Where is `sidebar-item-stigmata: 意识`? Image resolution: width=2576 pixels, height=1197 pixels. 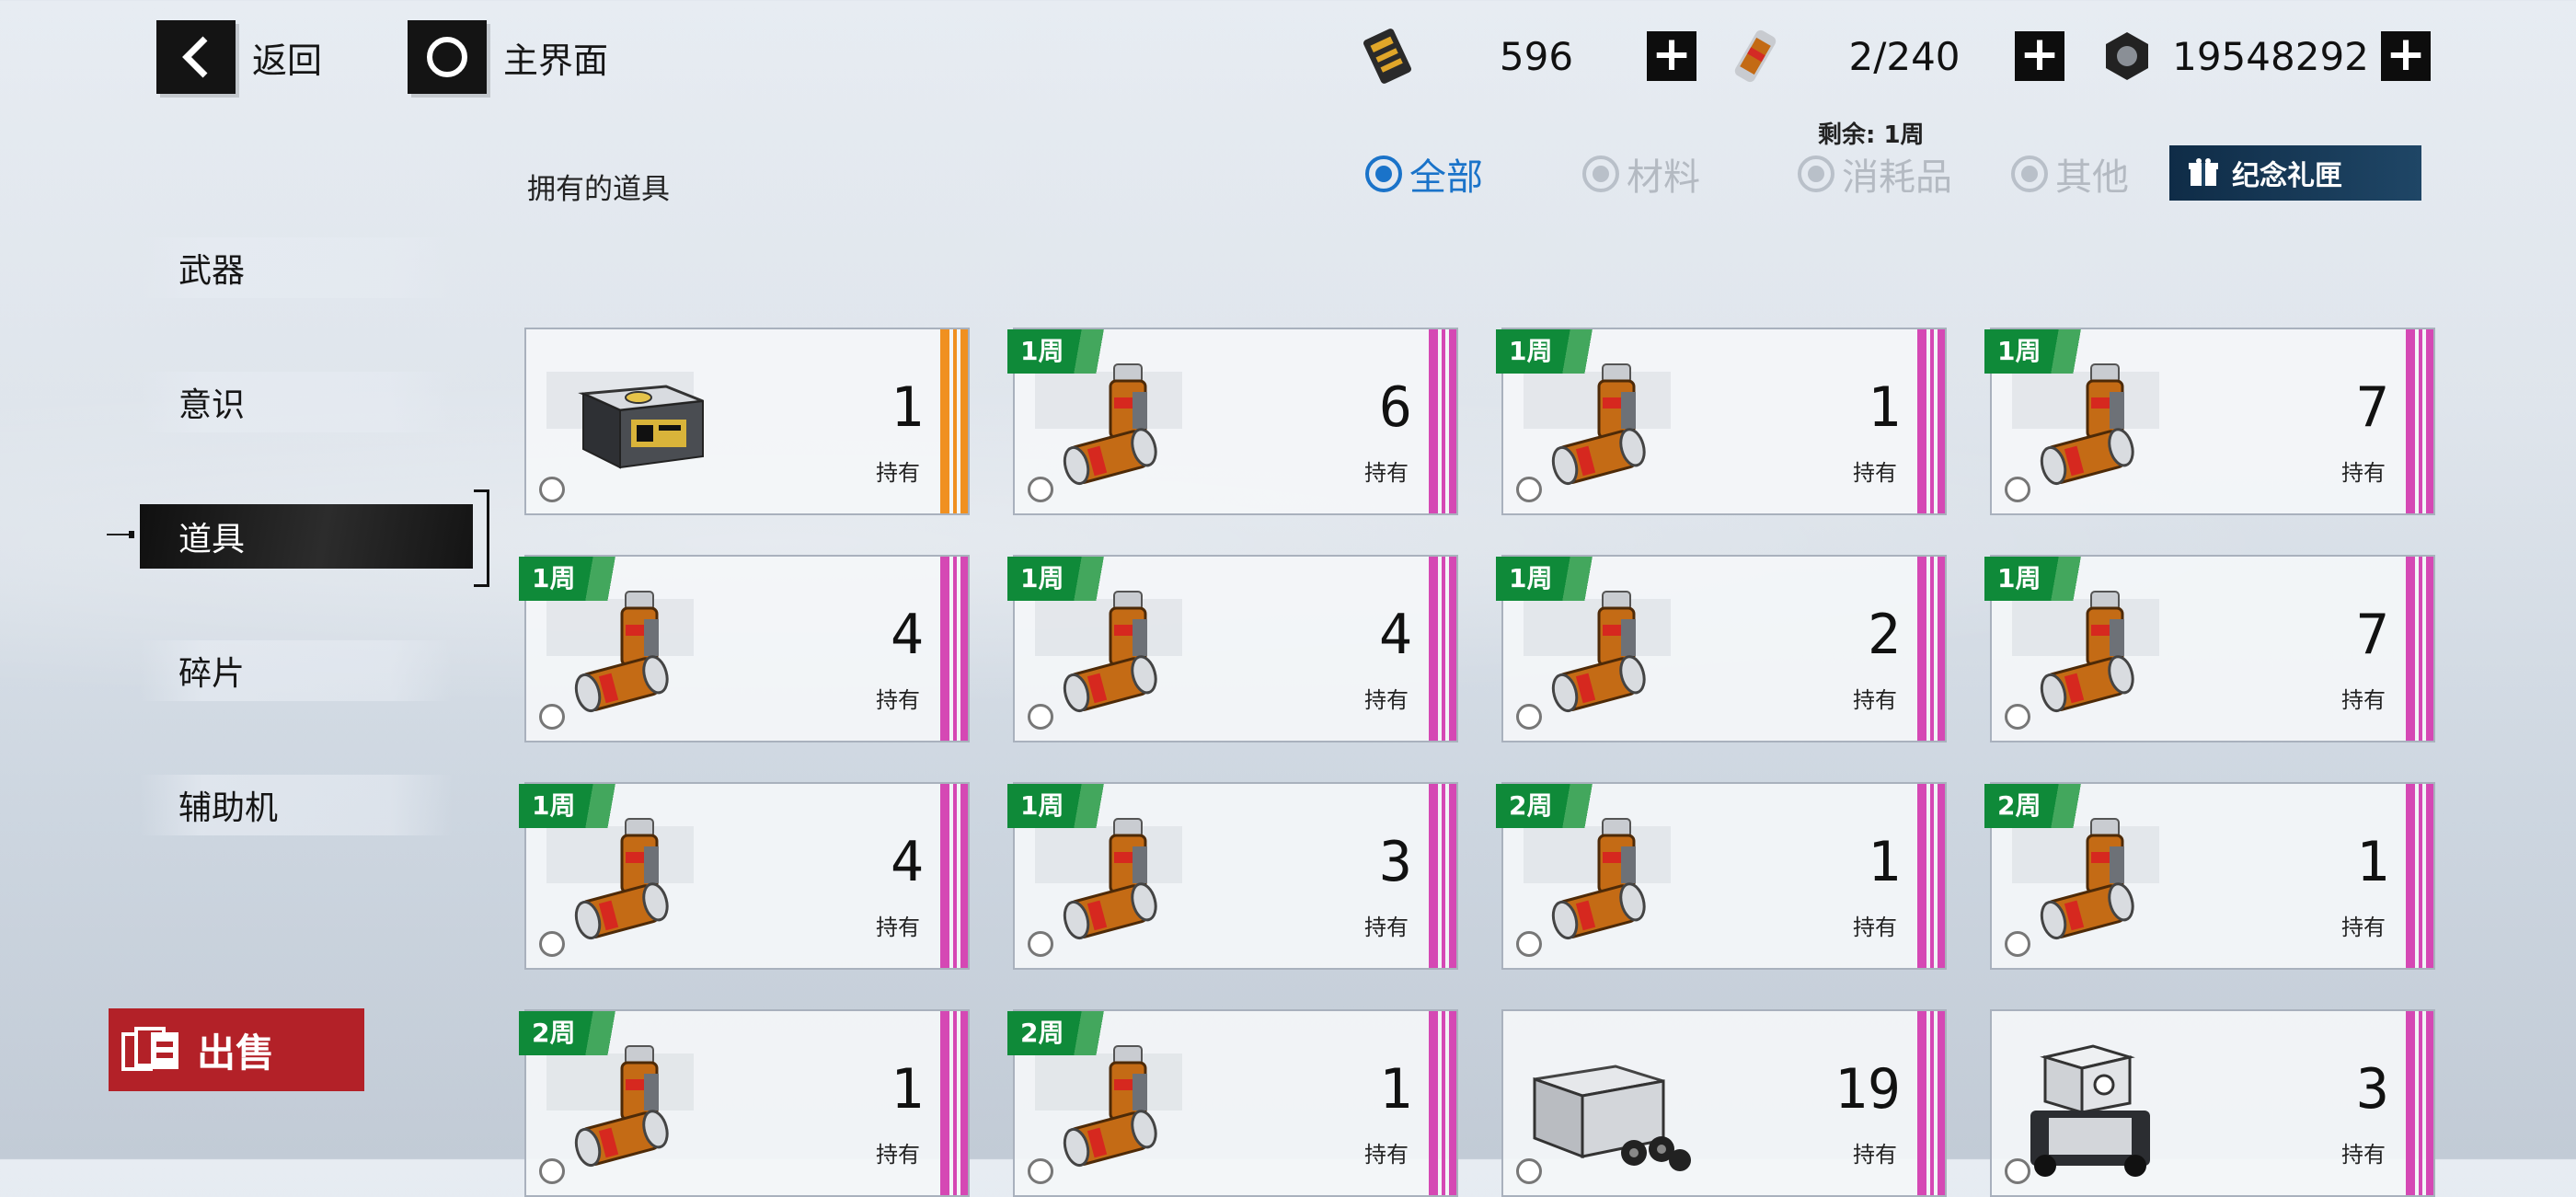
sidebar-item-stigmata: 意识 is located at coordinates (296, 402).